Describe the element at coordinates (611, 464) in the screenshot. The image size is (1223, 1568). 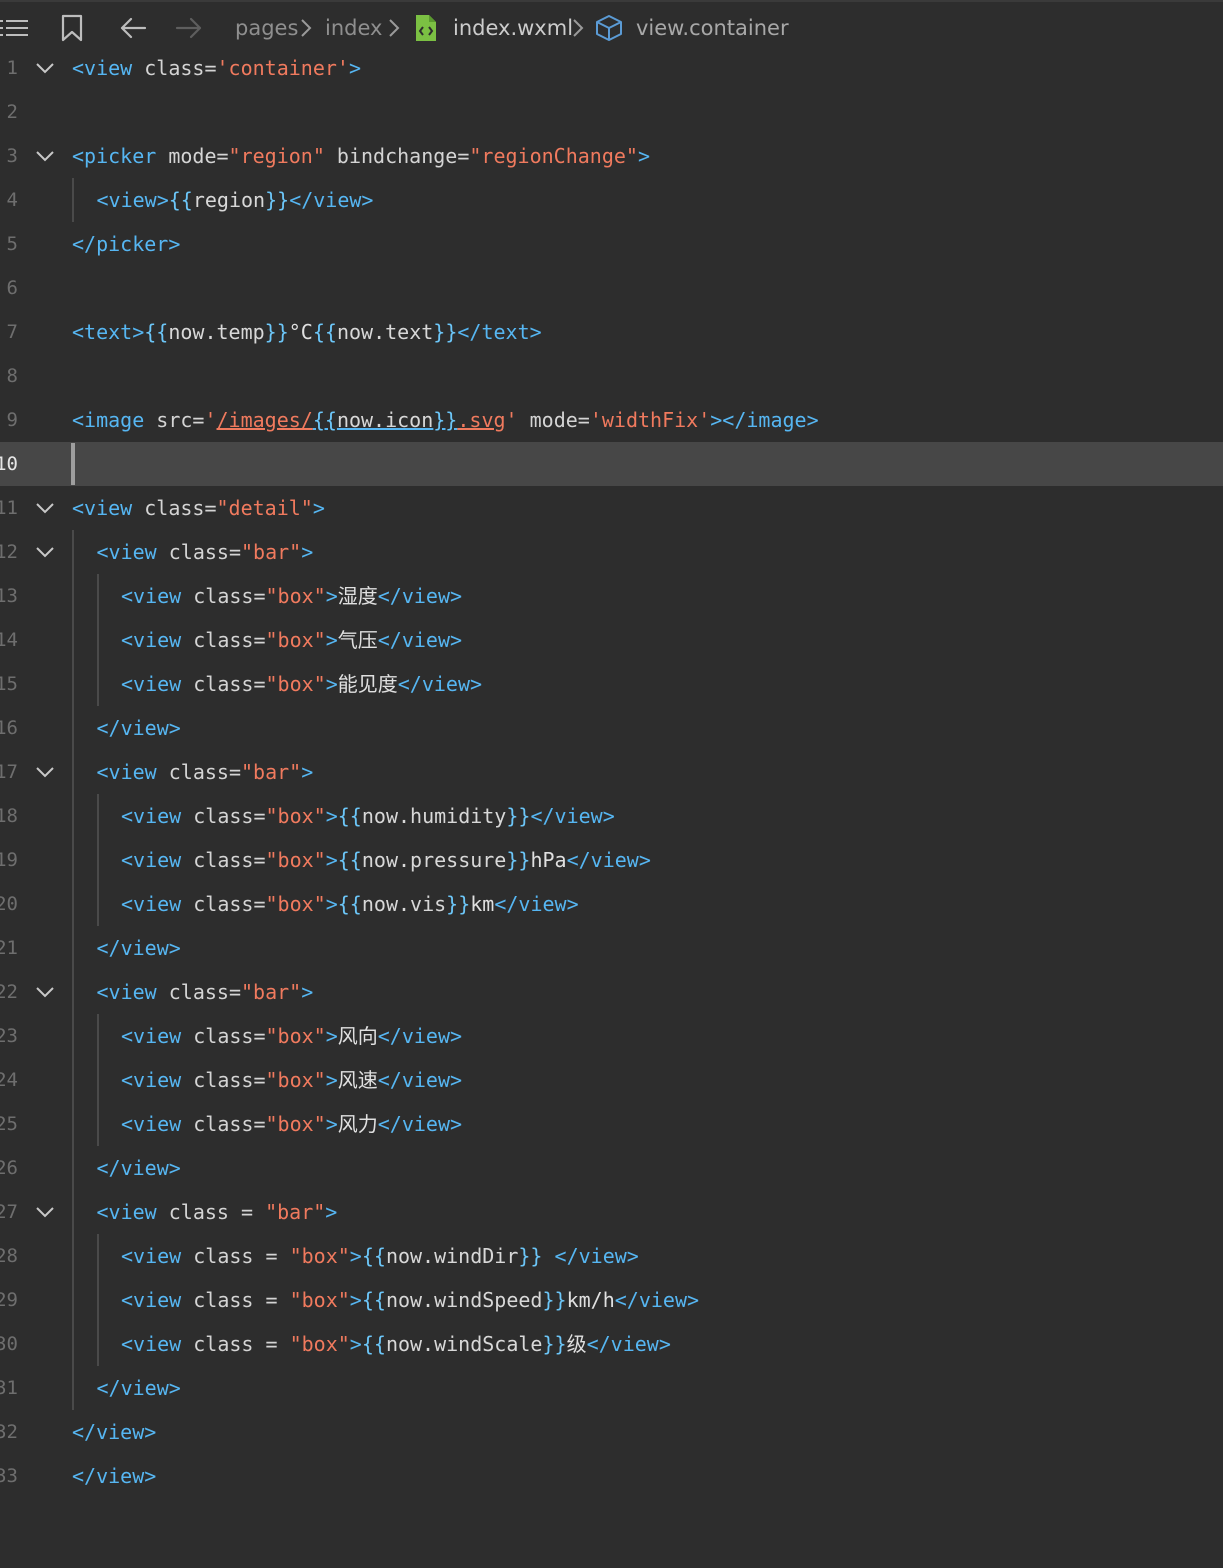
I see `code-line: 10` at that location.